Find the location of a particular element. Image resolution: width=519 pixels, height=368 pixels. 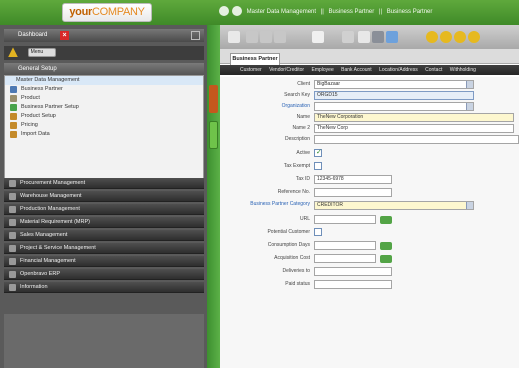

refresh-icon is located at coordinates (237, 11).